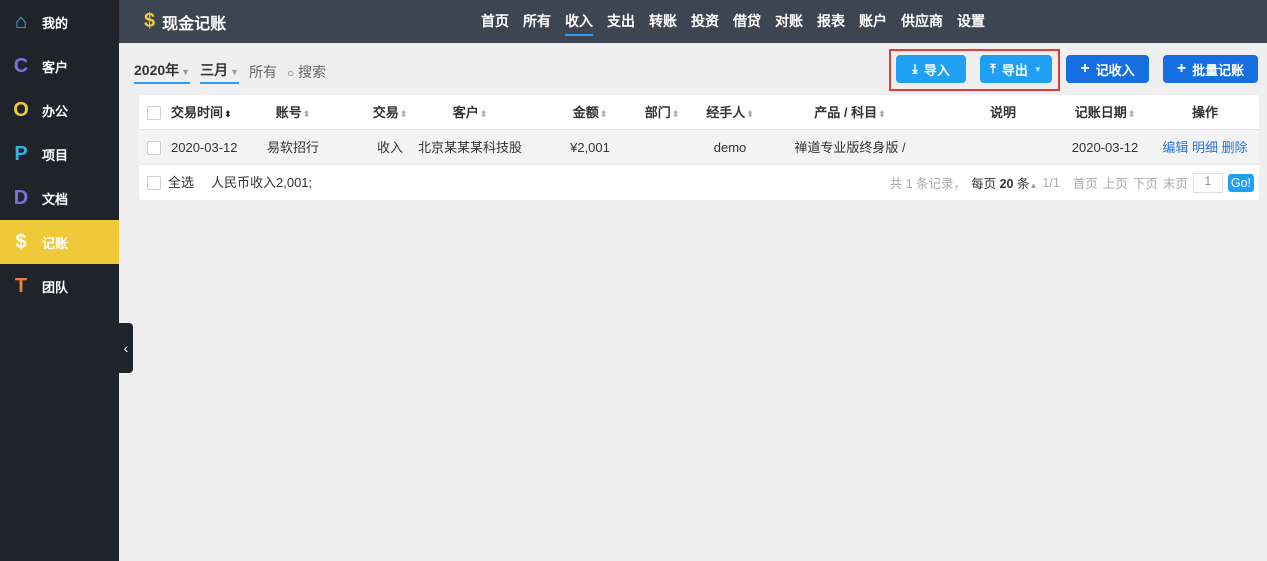  I want to click on last-page: 末页, so click(1175, 182).